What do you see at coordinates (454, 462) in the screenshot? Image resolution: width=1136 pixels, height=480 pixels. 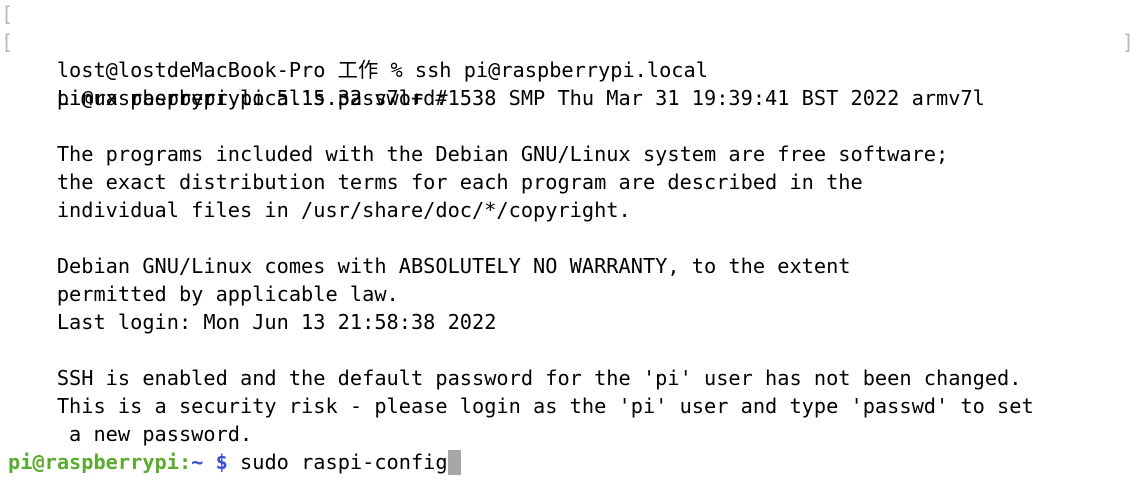 I see `text-cursor` at bounding box center [454, 462].